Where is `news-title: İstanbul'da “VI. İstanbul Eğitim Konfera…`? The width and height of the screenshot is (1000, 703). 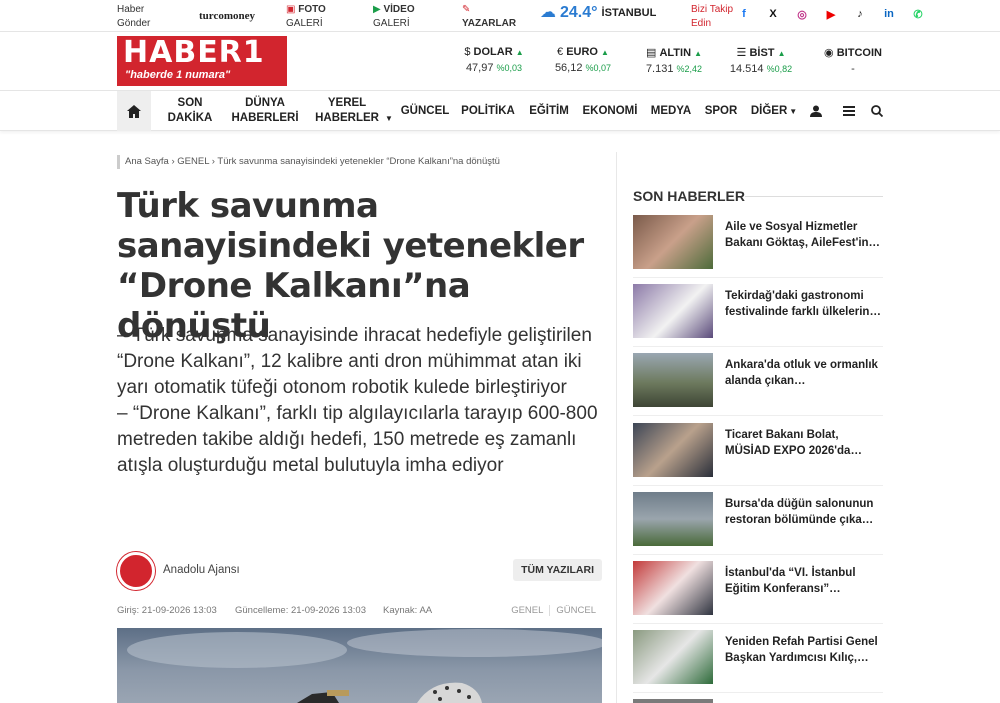
news-title: İstanbul'da “VI. İstanbul Eğitim Konfera… is located at coordinates (790, 581).